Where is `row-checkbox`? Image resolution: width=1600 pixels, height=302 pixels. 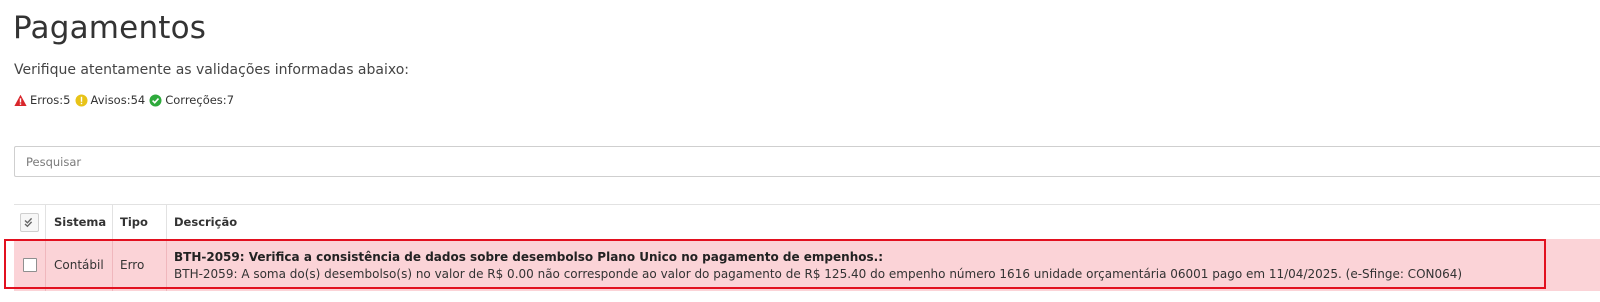
row-checkbox is located at coordinates (29, 265).